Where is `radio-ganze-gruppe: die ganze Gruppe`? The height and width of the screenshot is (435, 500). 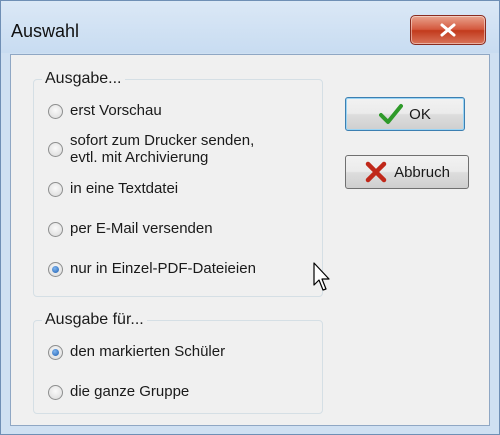 radio-ganze-gruppe: die ganze Gruppe is located at coordinates (118, 391).